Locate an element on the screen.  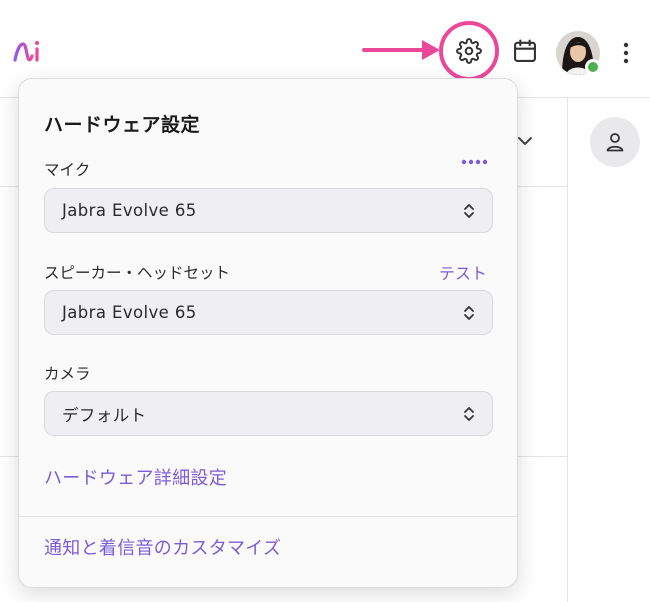
calendar-icon is located at coordinates (525, 50).